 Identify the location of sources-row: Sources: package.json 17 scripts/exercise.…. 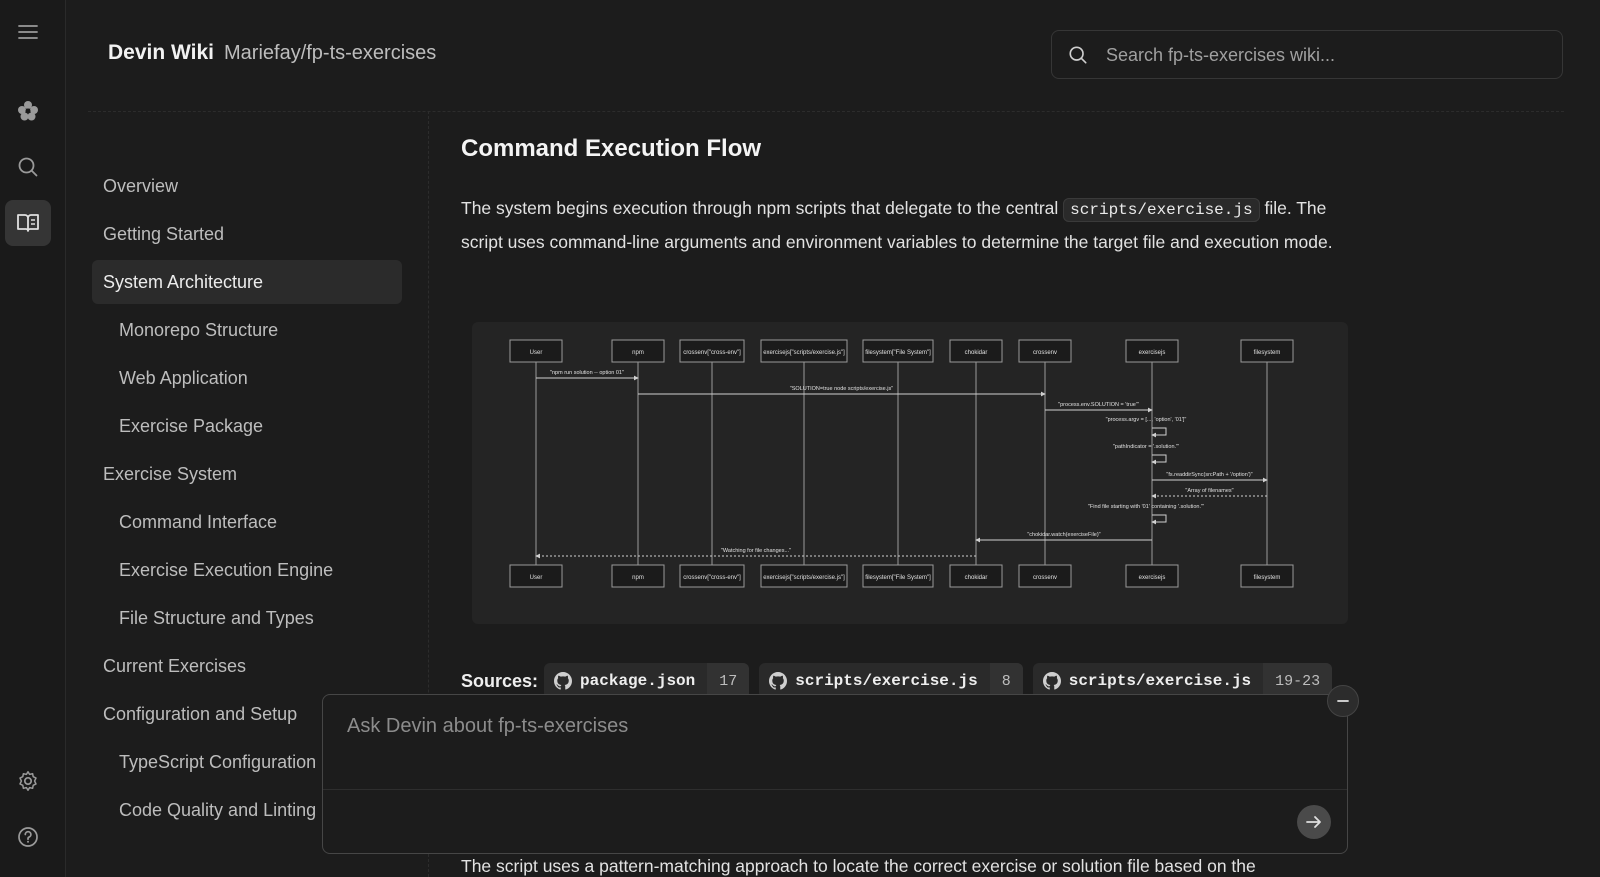
(901, 681).